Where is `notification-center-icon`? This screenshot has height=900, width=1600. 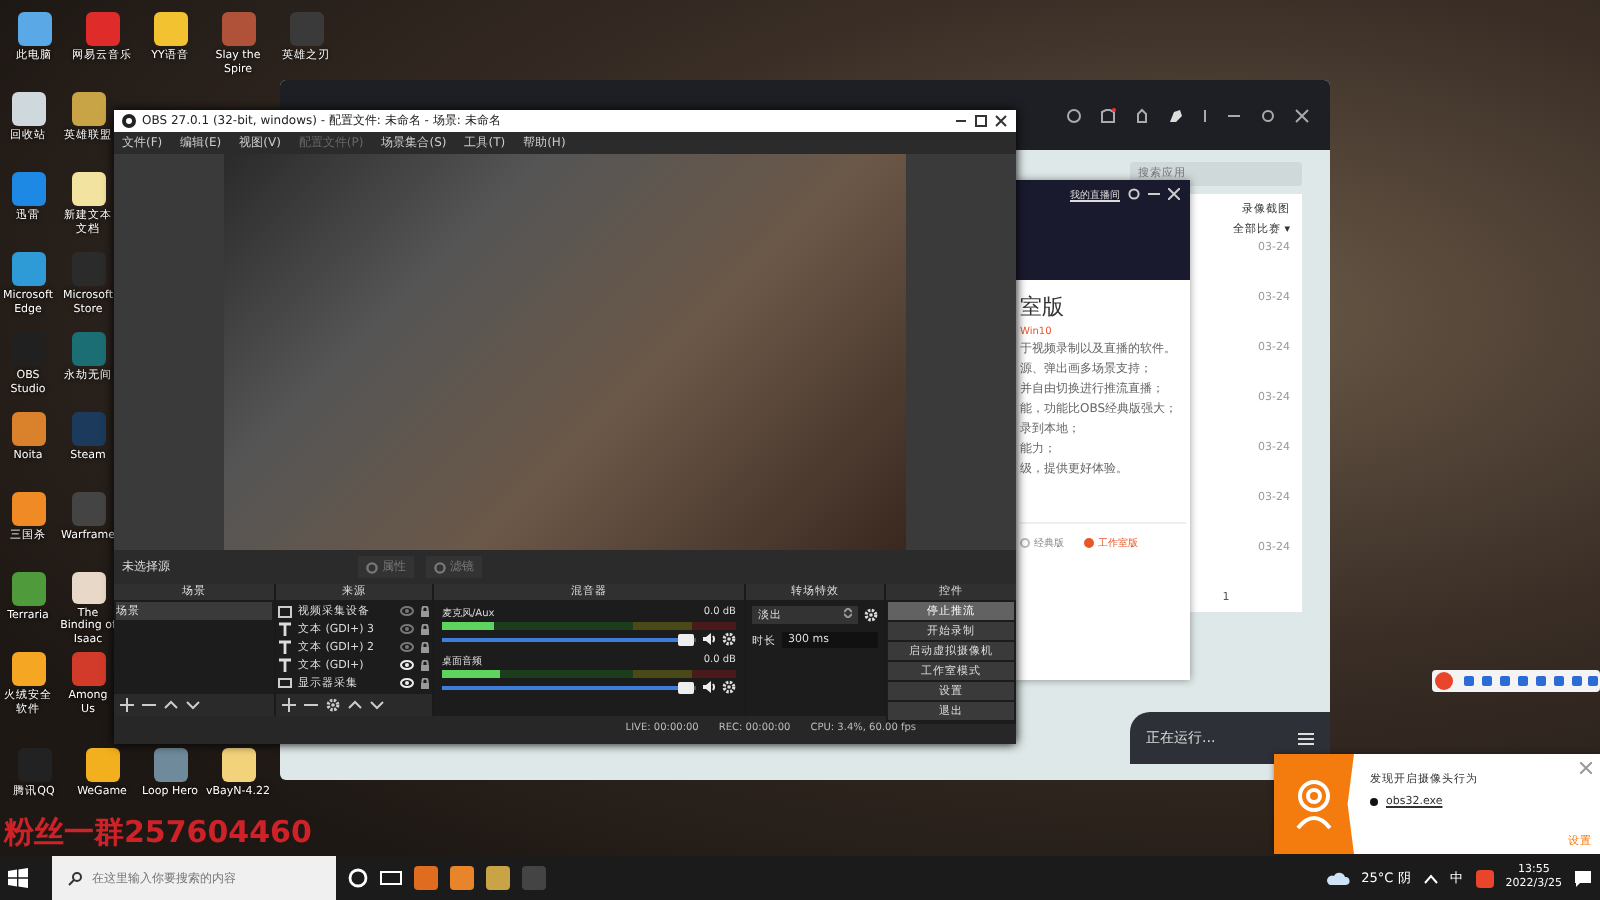
notification-center-icon is located at coordinates (1583, 878).